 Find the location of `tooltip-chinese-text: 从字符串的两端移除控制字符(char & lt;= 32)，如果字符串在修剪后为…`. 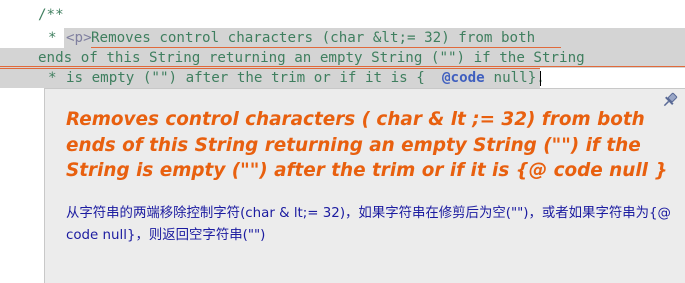

tooltip-chinese-text: 从字符串的两端移除控制字符(char & lt;= 32)，如果字符串在修剪后为… is located at coordinates (368, 224).